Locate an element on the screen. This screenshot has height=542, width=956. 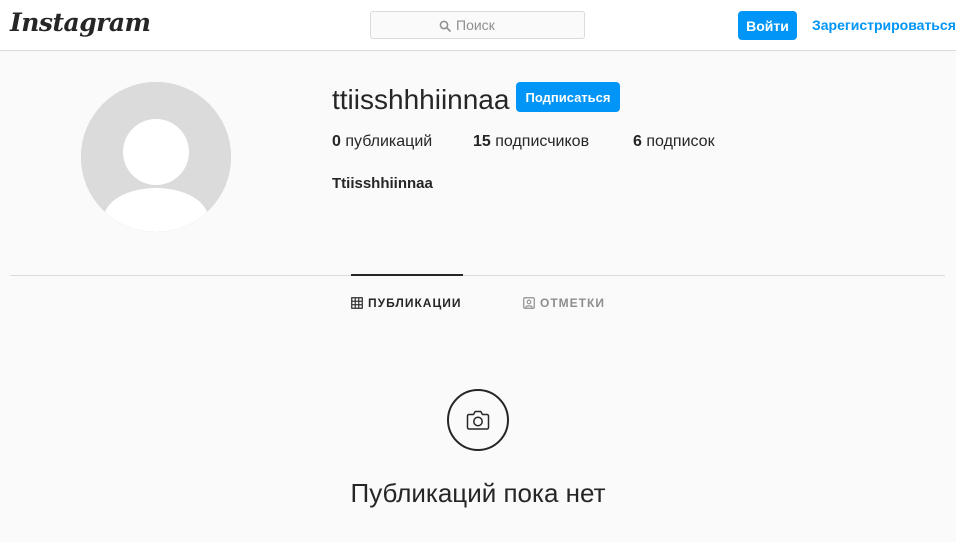
camera-icon is located at coordinates (478, 420).